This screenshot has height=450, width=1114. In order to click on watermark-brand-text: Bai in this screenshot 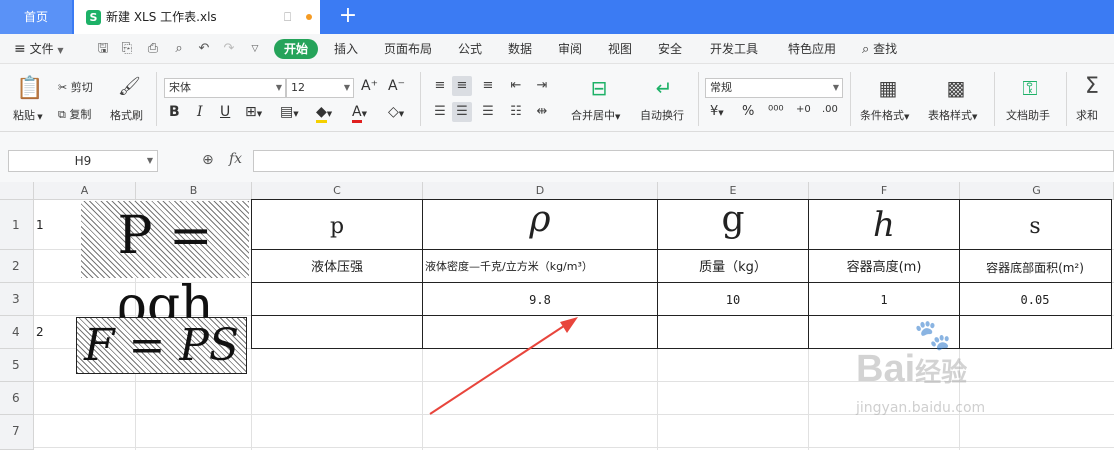, I will do `click(886, 369)`.